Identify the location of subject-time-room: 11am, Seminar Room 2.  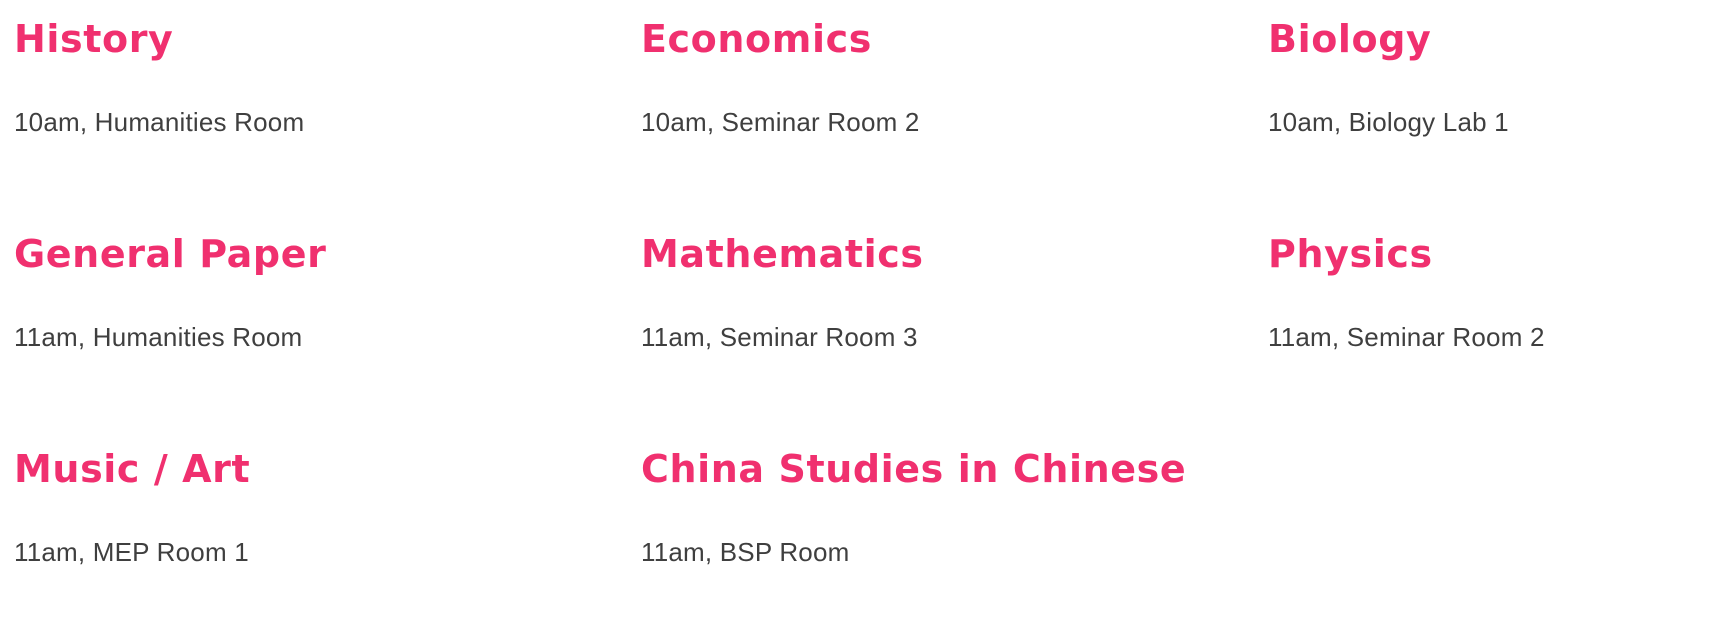
(1406, 337).